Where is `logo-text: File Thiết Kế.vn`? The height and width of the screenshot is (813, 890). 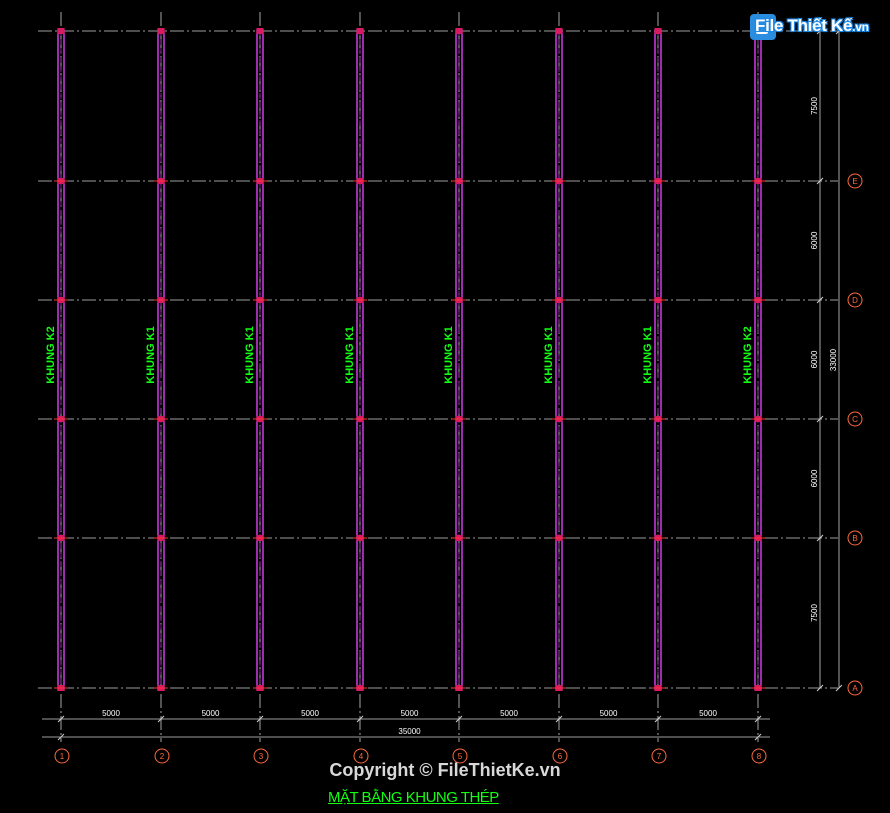 logo-text: File Thiết Kế.vn is located at coordinates (812, 25).